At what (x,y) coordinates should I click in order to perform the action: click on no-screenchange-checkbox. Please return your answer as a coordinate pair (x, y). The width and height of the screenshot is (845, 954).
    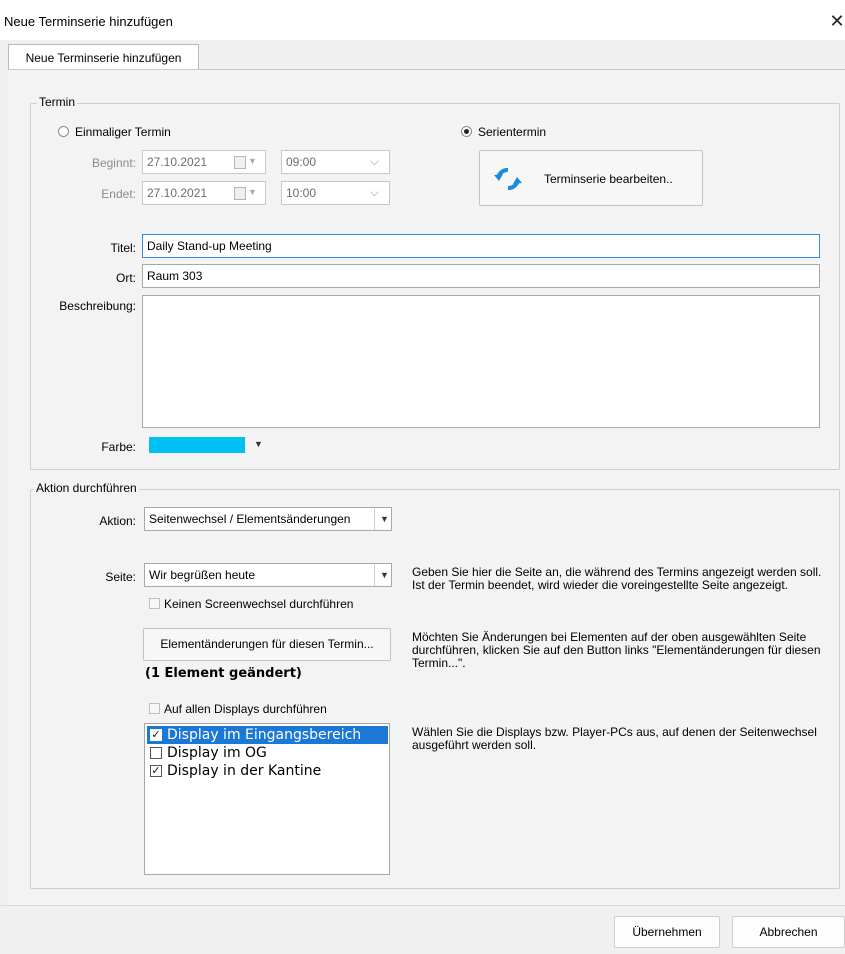
    Looking at the image, I should click on (154, 603).